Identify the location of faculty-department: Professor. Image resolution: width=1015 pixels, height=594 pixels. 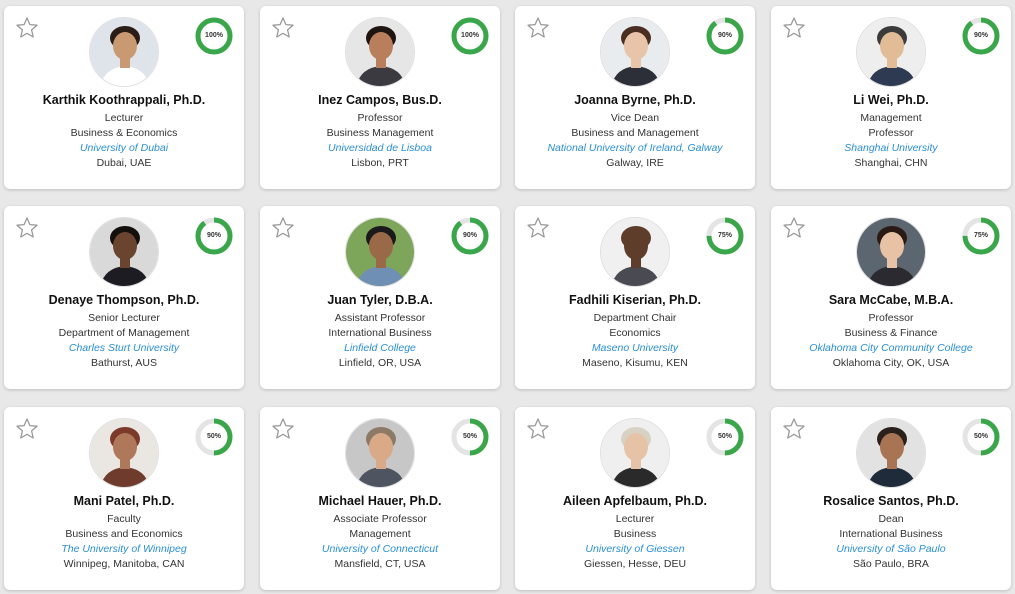
(891, 133).